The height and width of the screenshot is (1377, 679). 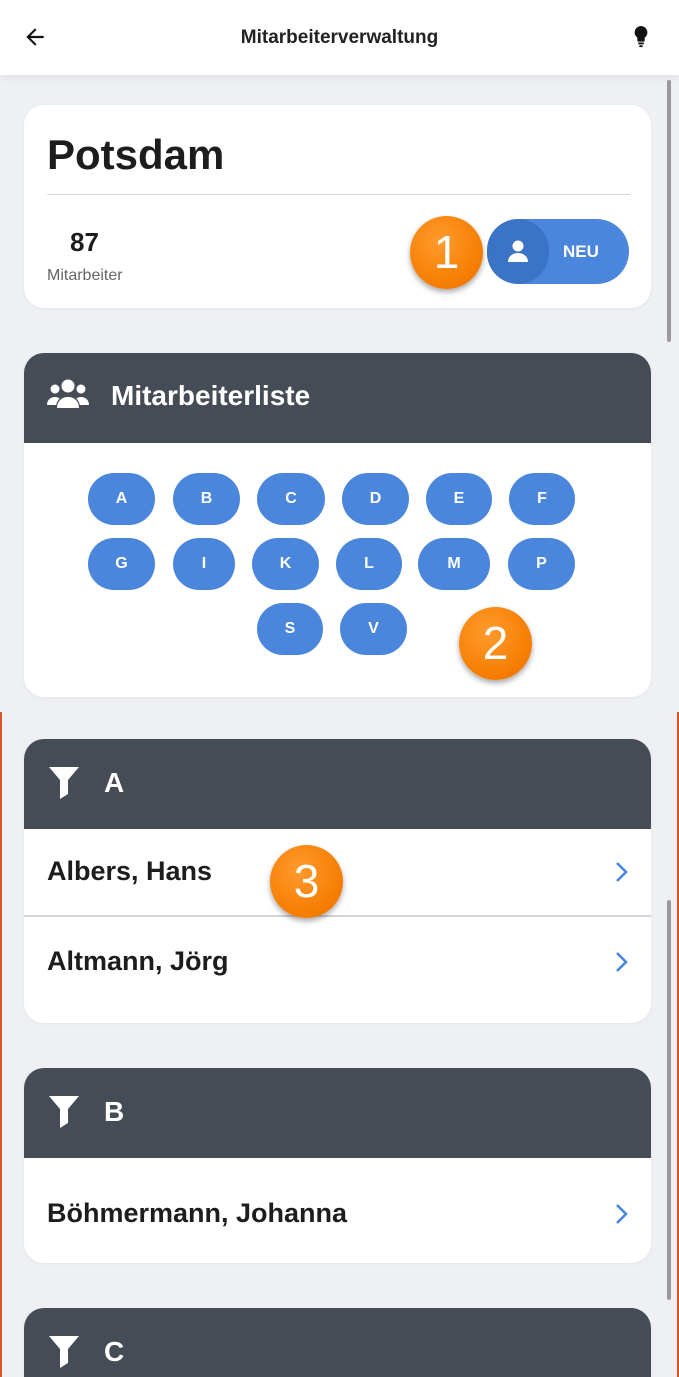 I want to click on app-bar: Mitarbeiterverwaltung, so click(x=339, y=37).